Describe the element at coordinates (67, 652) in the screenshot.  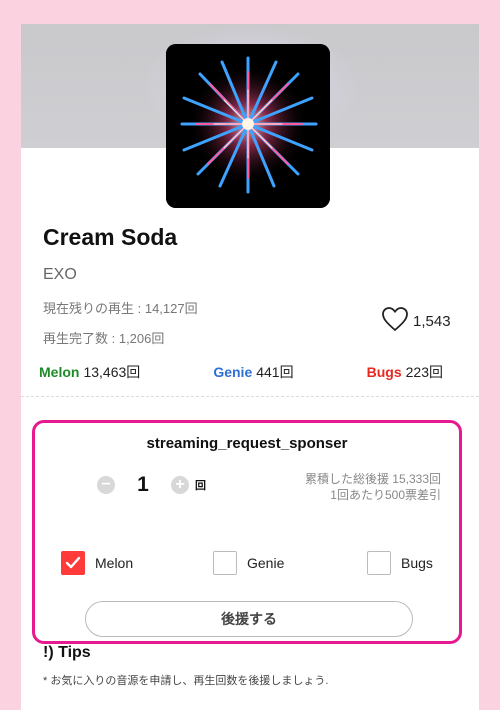
I see `tips-title: !) Tips` at that location.